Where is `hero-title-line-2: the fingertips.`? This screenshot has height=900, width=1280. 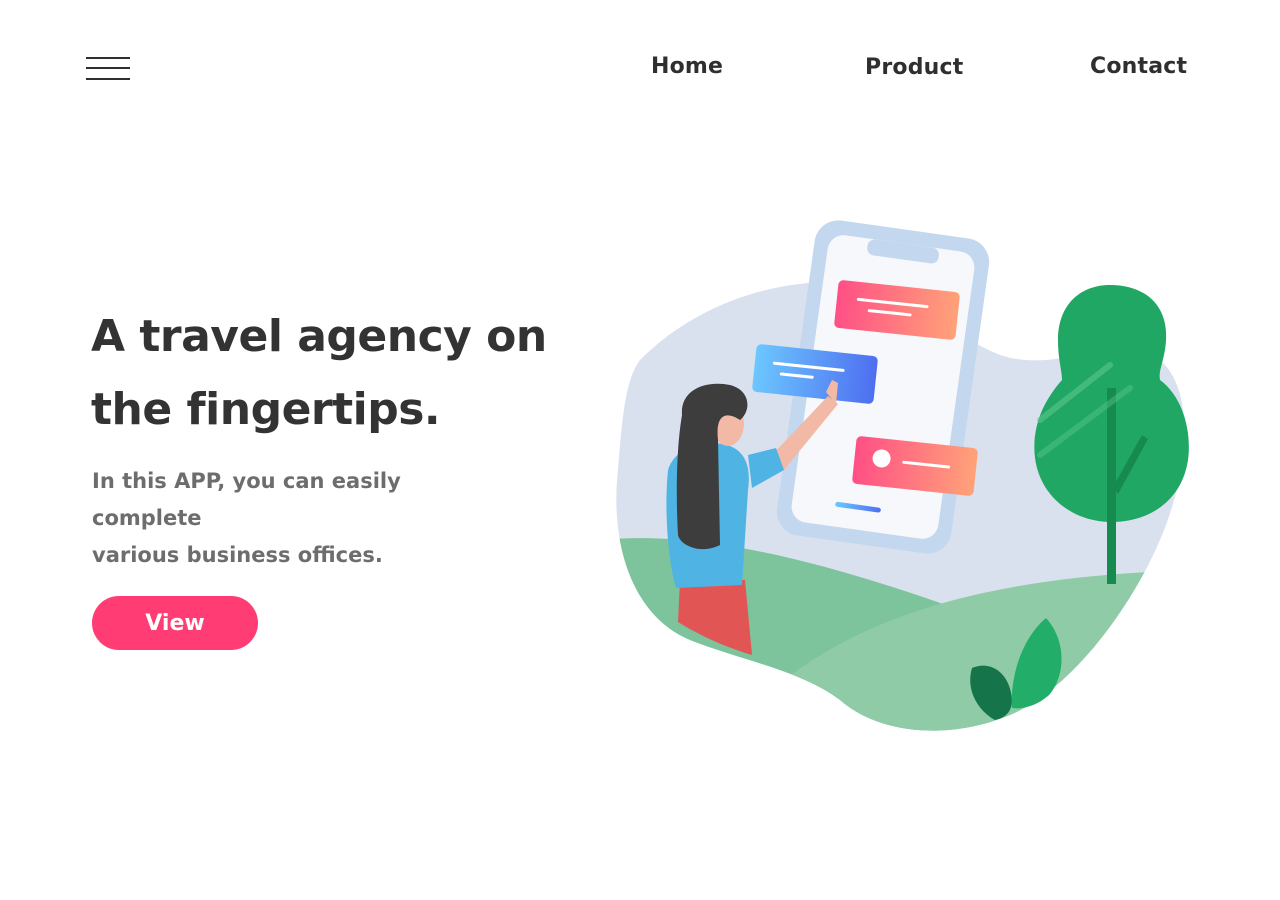 hero-title-line-2: the fingertips. is located at coordinates (266, 409).